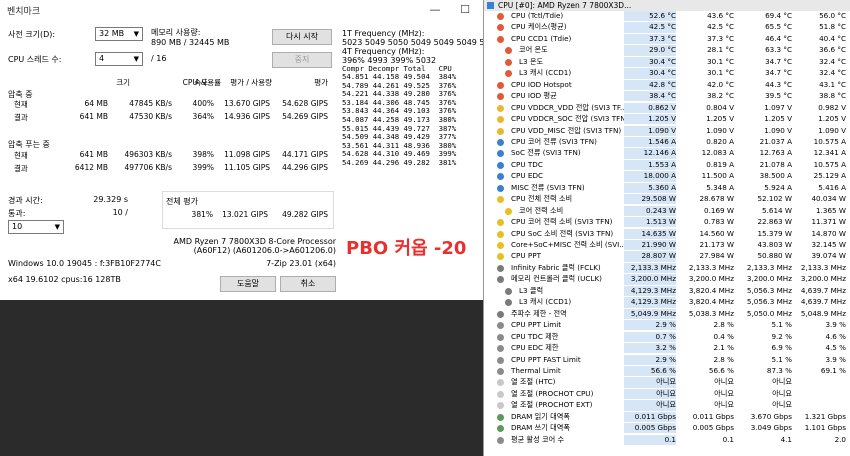 This screenshot has height=456, width=850. I want to click on sensor-avg: 2.0, so click(840, 439).